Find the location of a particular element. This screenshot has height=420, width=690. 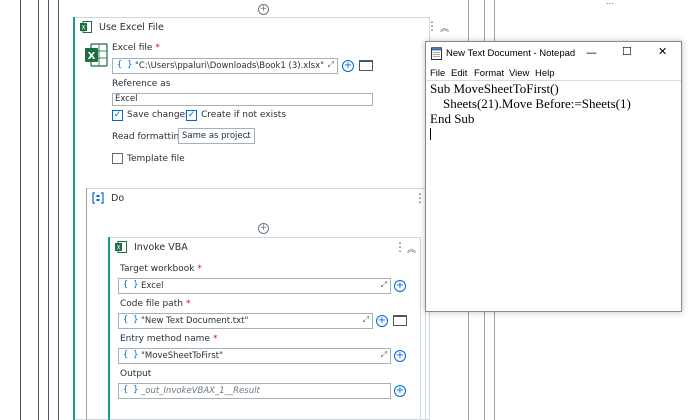

menu-edit: Edit is located at coordinates (459, 73).